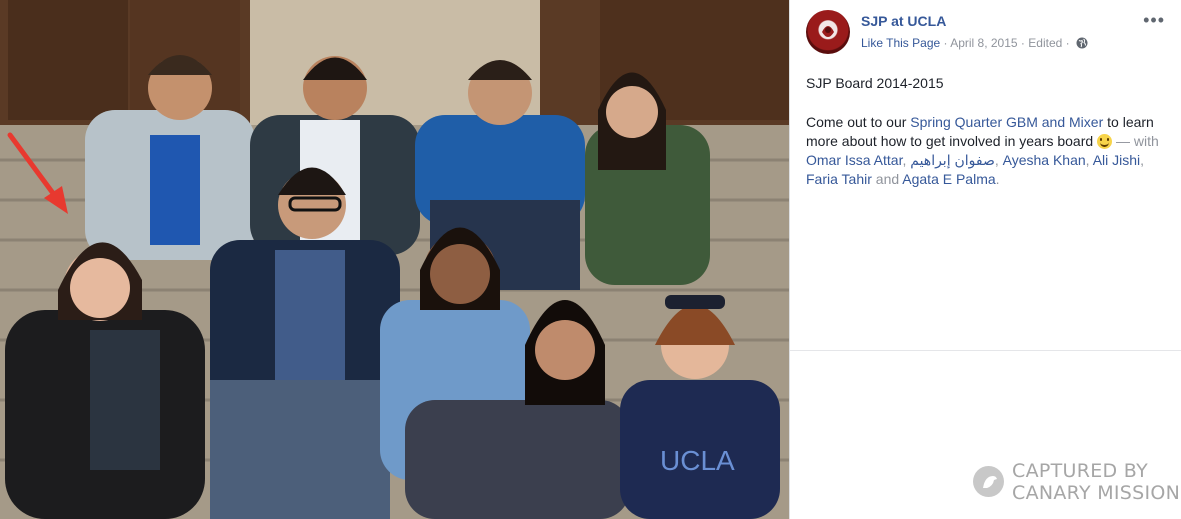 The width and height of the screenshot is (1181, 519). I want to click on post-date-link: April 8, 2015, so click(983, 43).